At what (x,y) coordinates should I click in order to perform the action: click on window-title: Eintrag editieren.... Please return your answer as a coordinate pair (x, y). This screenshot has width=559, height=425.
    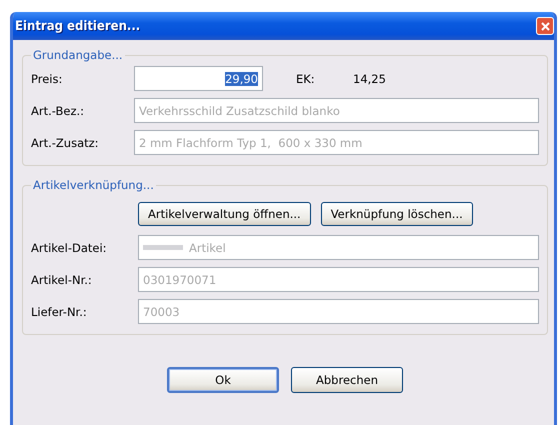
    Looking at the image, I should click on (77, 26).